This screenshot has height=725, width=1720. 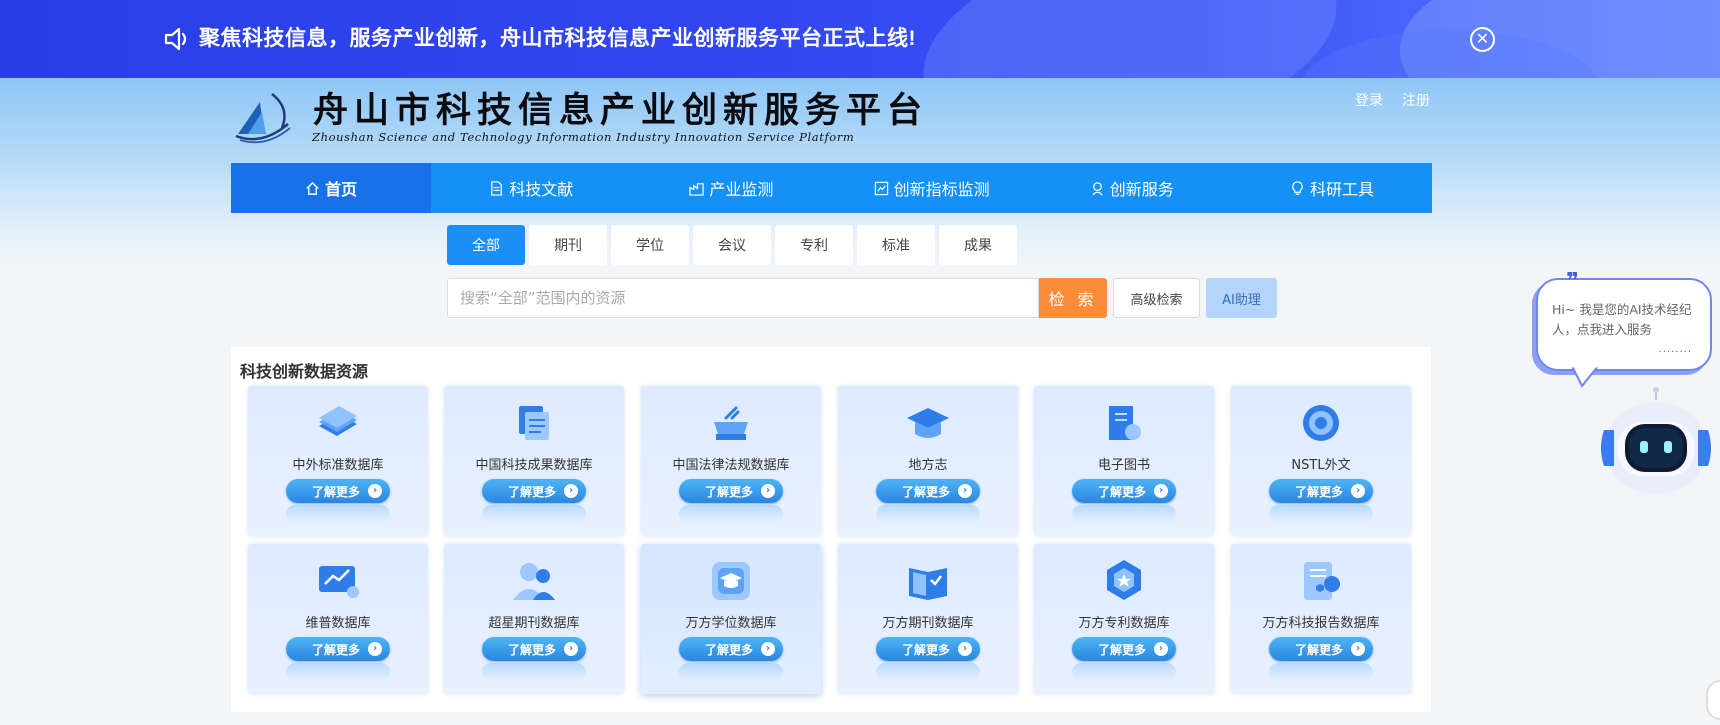 I want to click on users-icon, so click(x=534, y=581).